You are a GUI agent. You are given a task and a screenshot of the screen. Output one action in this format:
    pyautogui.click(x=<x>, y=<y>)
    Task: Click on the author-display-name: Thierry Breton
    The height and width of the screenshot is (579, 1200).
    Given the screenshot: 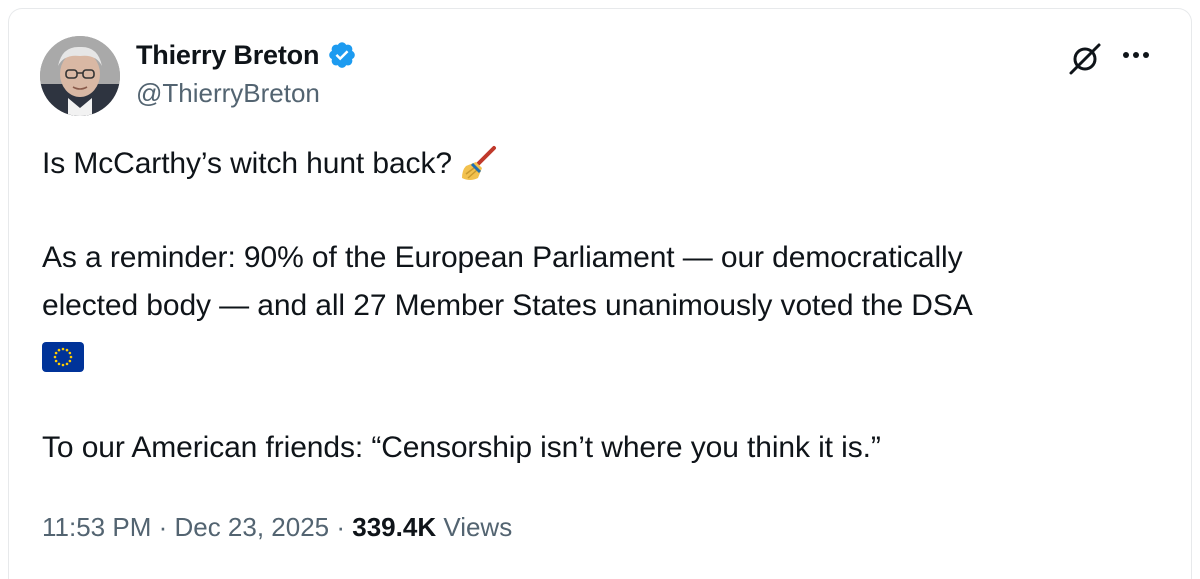 What is the action you would take?
    pyautogui.click(x=227, y=55)
    